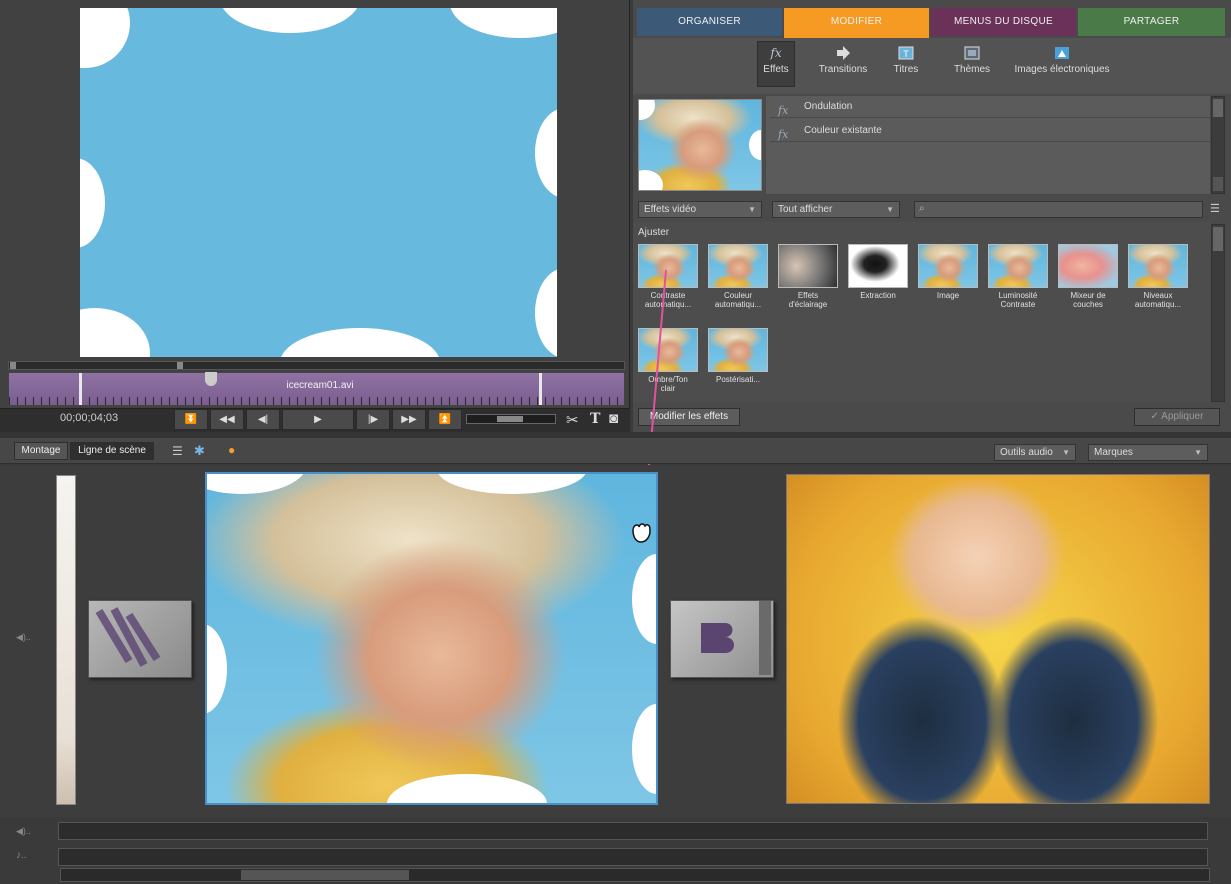 This screenshot has height=884, width=1231. I want to click on subtab-themes: Thèmes, so click(972, 60).